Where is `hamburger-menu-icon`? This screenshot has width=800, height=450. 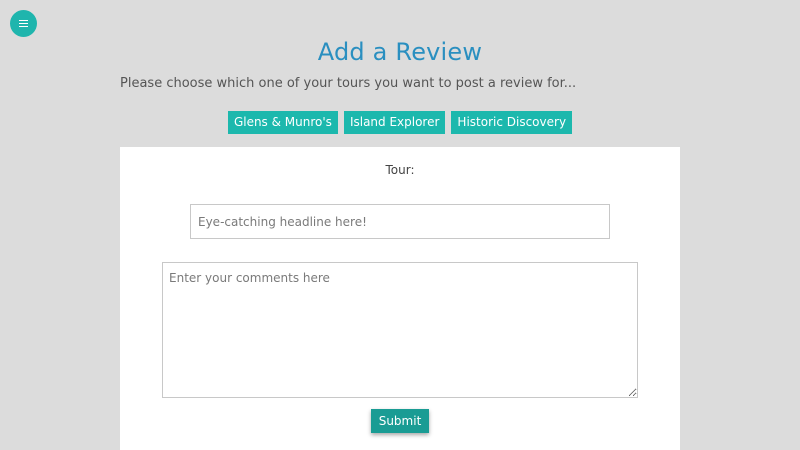 hamburger-menu-icon is located at coordinates (23, 23).